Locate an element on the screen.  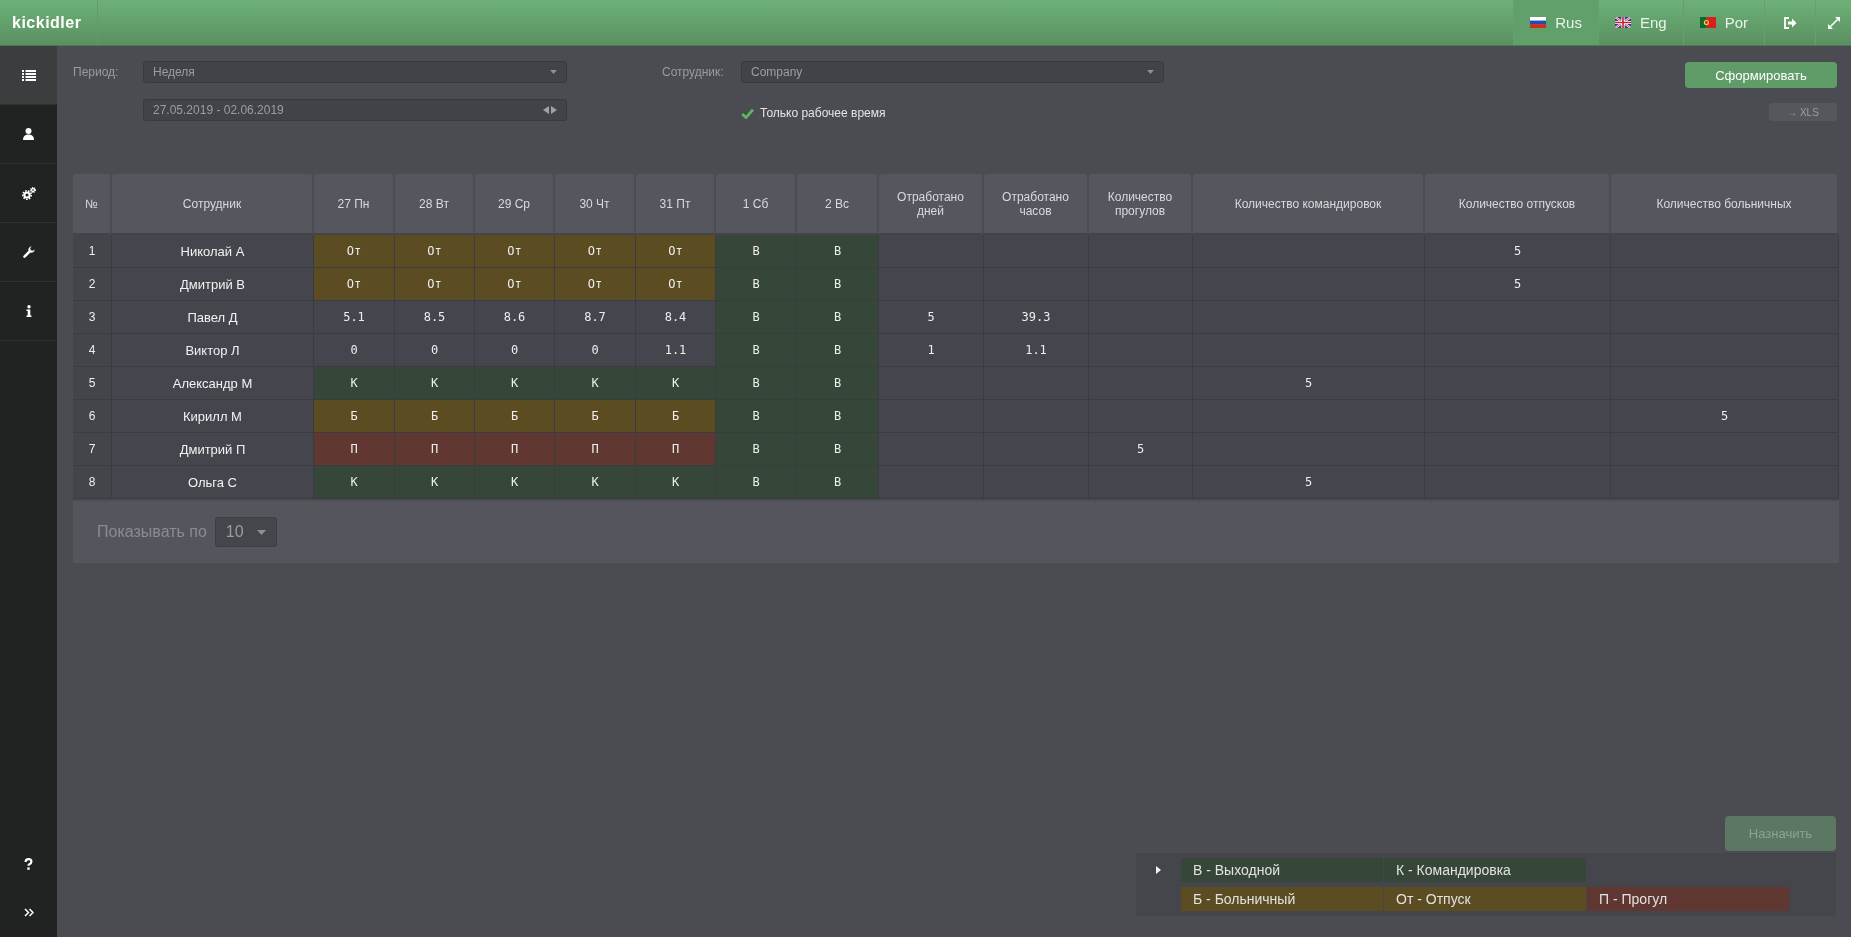
employee-name: Виктор Л is located at coordinates (213, 350).